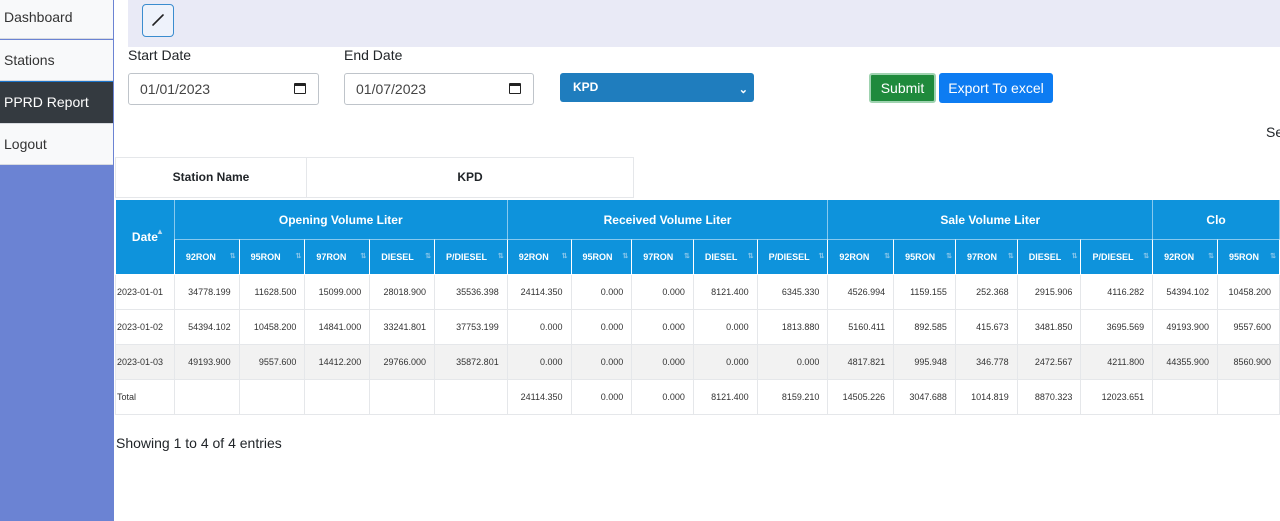 The height and width of the screenshot is (521, 1280). I want to click on sidebar-toggle-button, so click(158, 20).